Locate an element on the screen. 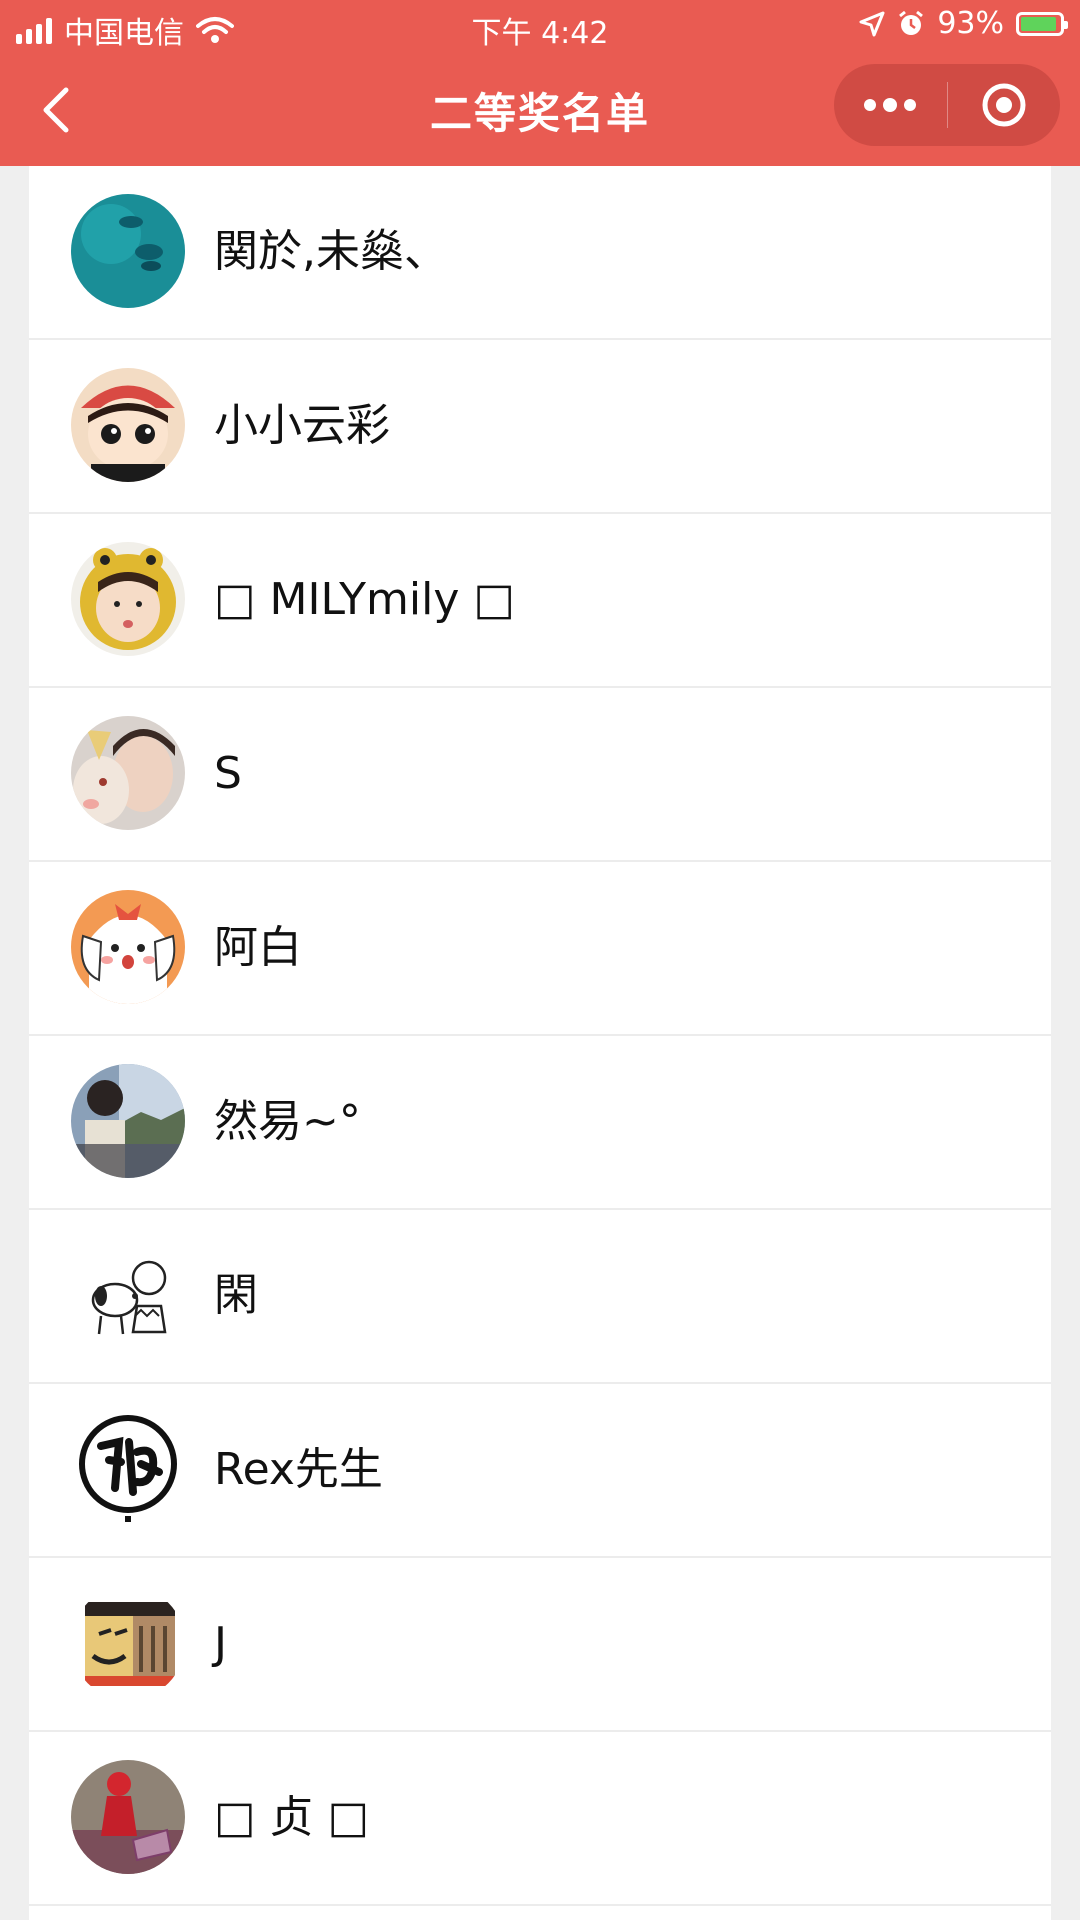 The height and width of the screenshot is (1920, 1080). winner-name: 閑 is located at coordinates (236, 1295).